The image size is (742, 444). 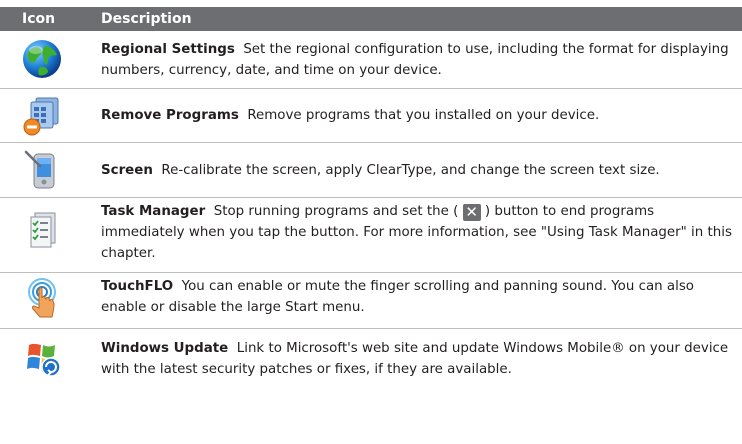 What do you see at coordinates (42, 357) in the screenshot?
I see `windows-update-icon` at bounding box center [42, 357].